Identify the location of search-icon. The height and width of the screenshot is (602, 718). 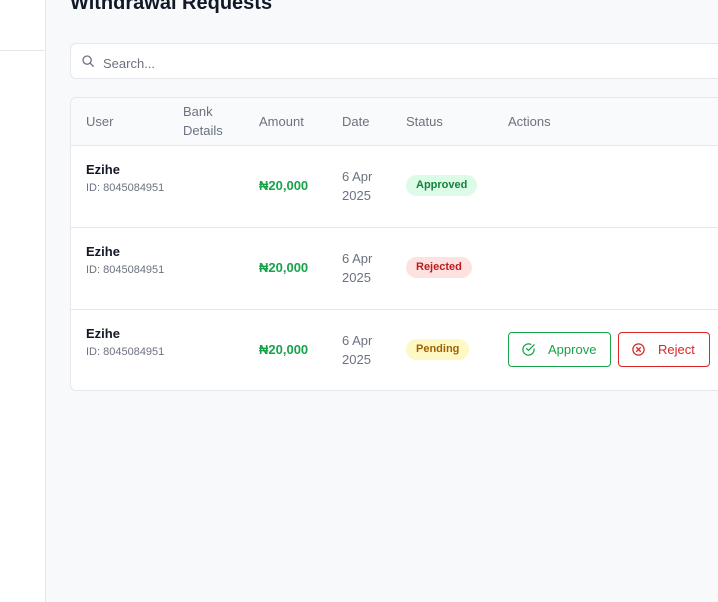
(88, 61).